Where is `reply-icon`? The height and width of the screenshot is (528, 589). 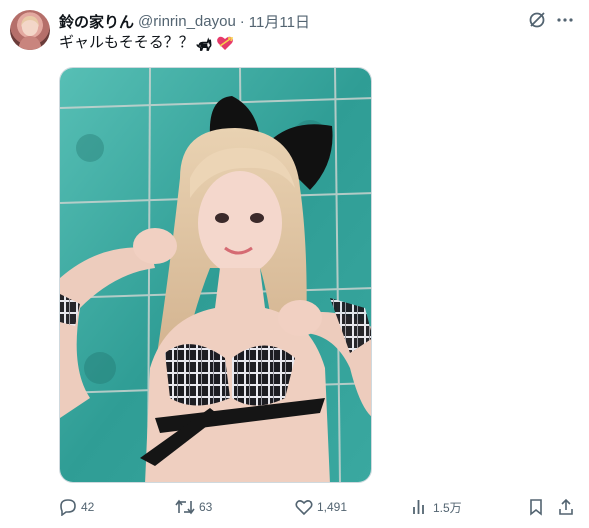 reply-icon is located at coordinates (68, 507).